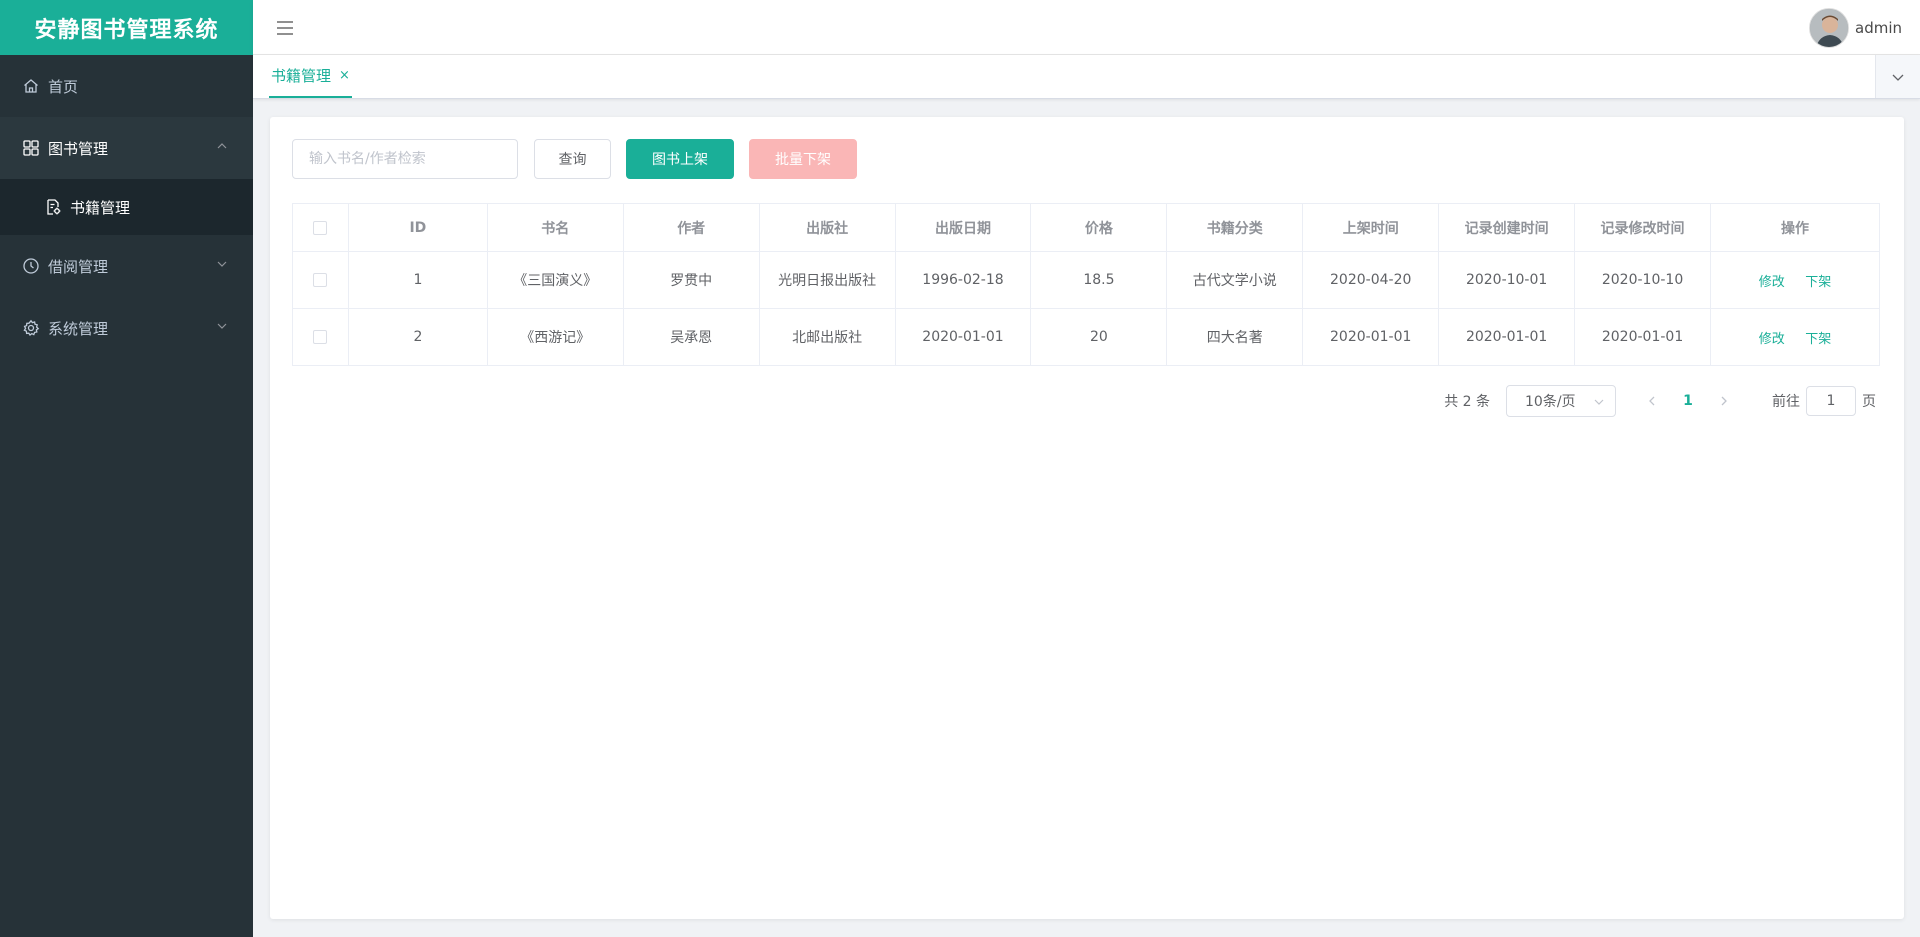 Image resolution: width=1920 pixels, height=937 pixels. What do you see at coordinates (418, 227) in the screenshot?
I see `column-header: ID` at bounding box center [418, 227].